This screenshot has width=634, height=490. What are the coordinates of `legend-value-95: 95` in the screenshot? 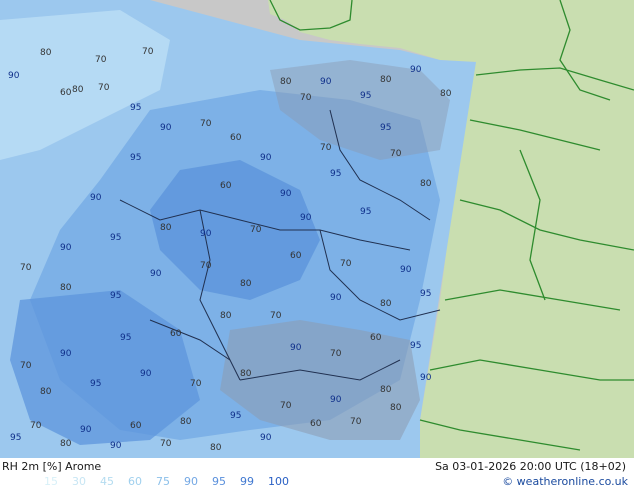 It's located at (219, 481).